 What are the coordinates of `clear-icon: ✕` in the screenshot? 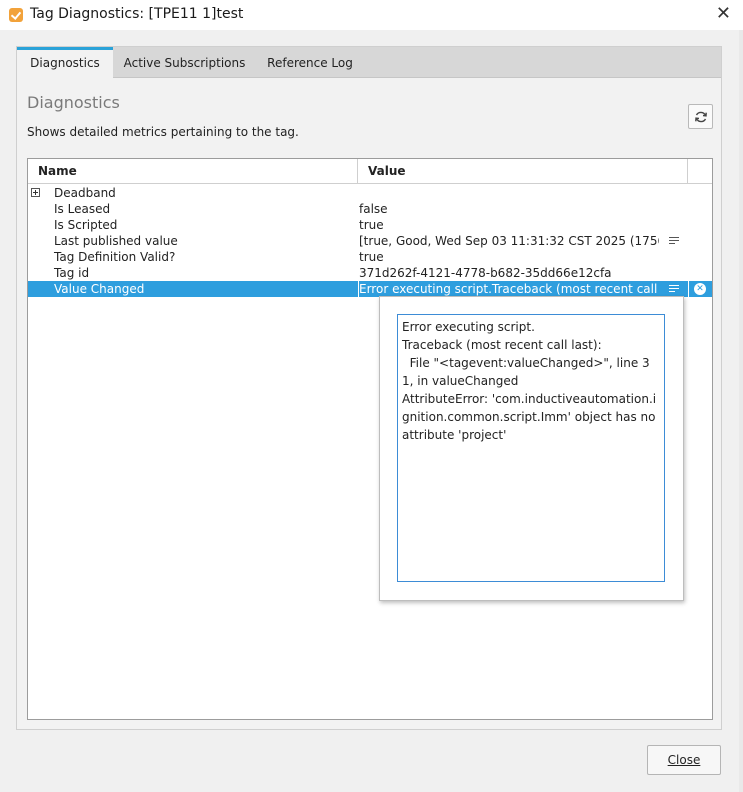 It's located at (700, 289).